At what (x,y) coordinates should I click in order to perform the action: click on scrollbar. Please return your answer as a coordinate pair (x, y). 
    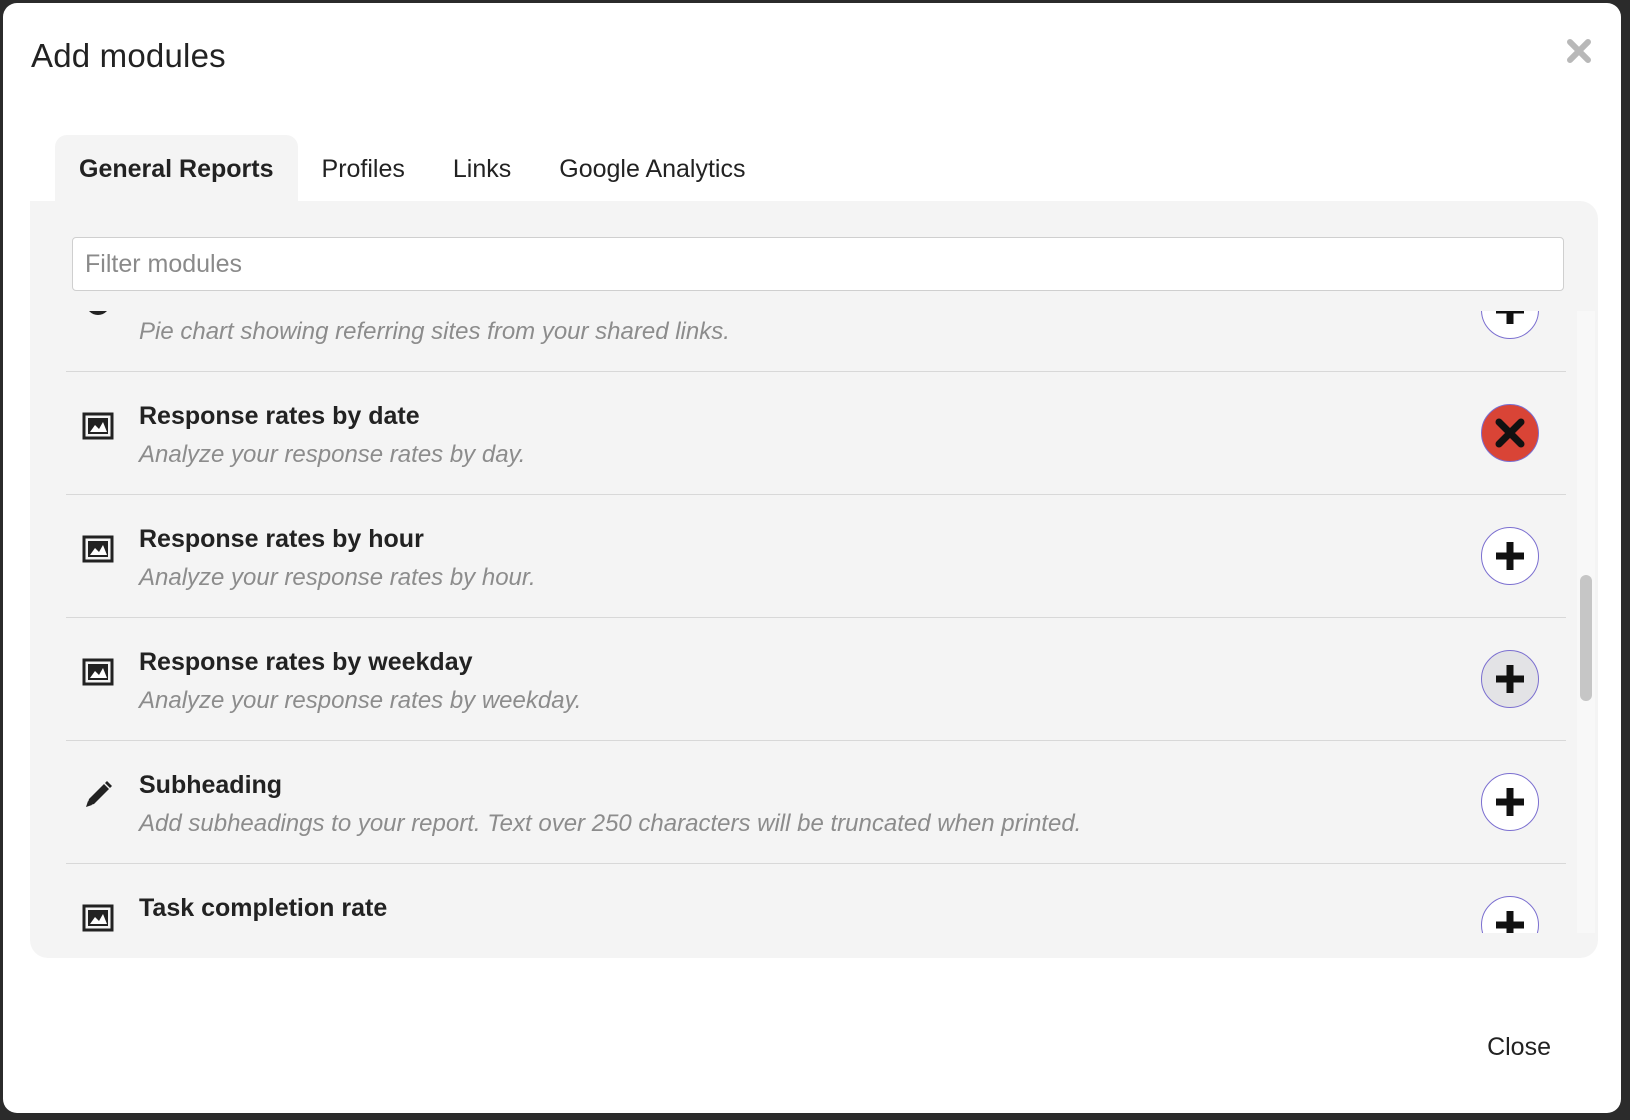
    Looking at the image, I should click on (1586, 622).